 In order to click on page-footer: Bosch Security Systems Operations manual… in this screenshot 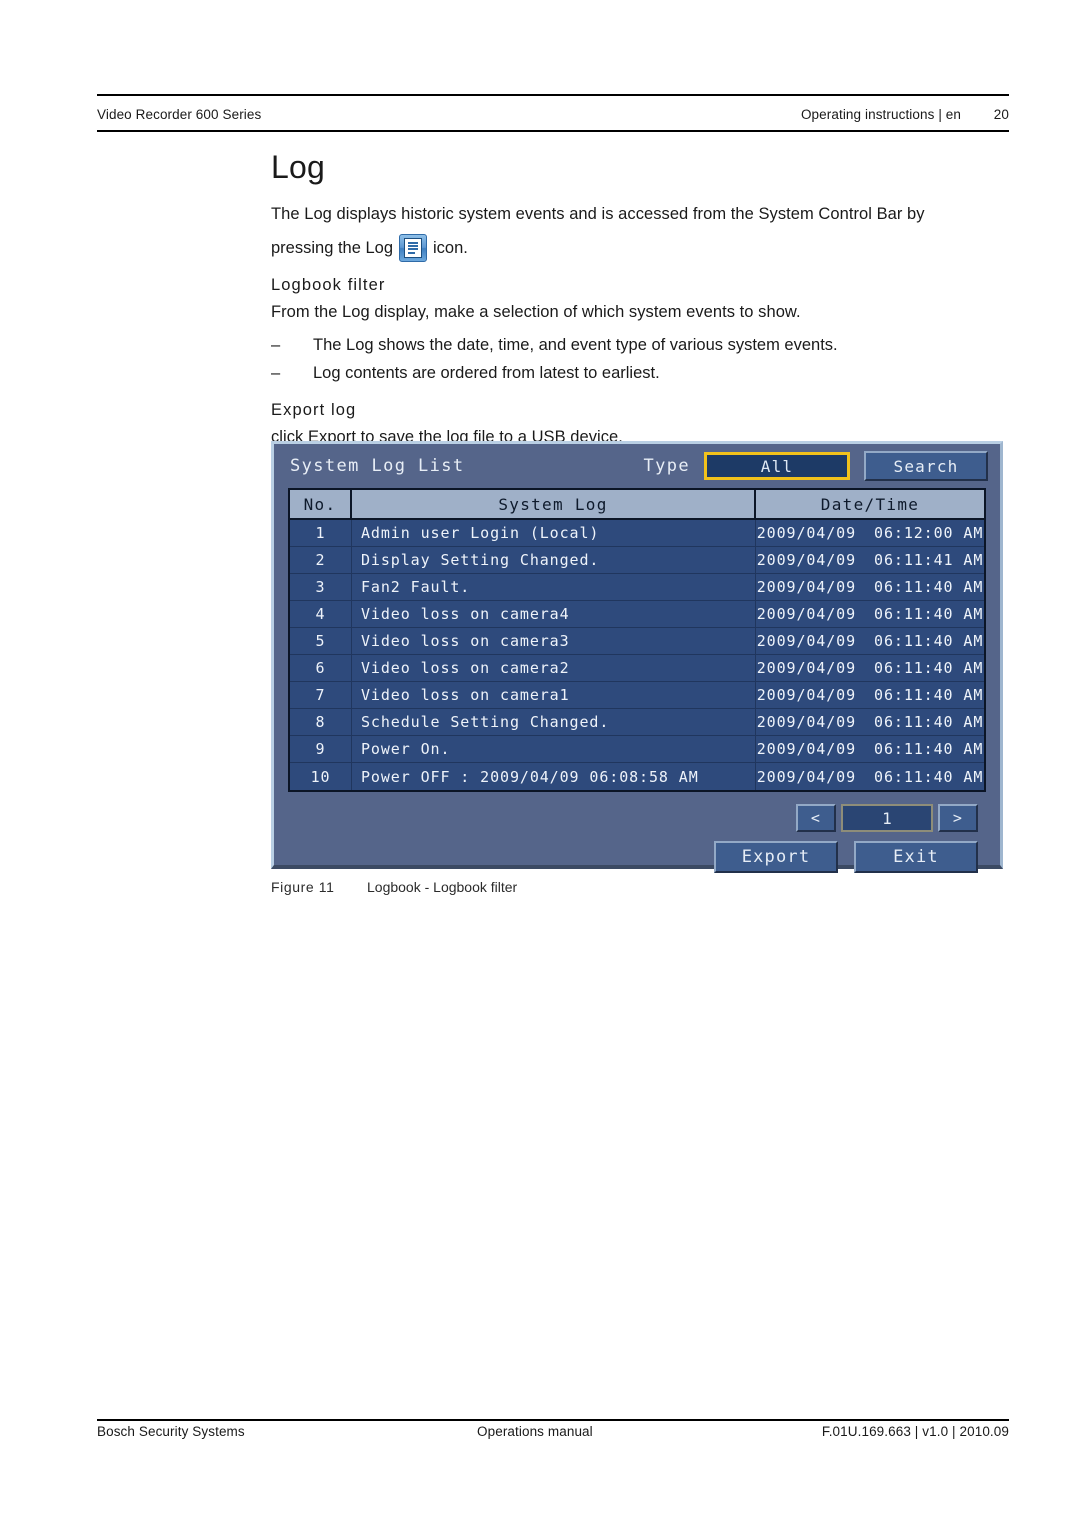, I will do `click(553, 1436)`.